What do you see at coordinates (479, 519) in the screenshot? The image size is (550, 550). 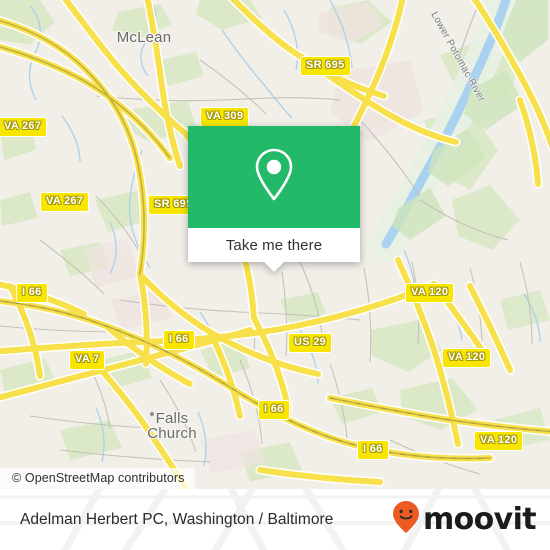 I see `moovit-wordmark: moovit` at bounding box center [479, 519].